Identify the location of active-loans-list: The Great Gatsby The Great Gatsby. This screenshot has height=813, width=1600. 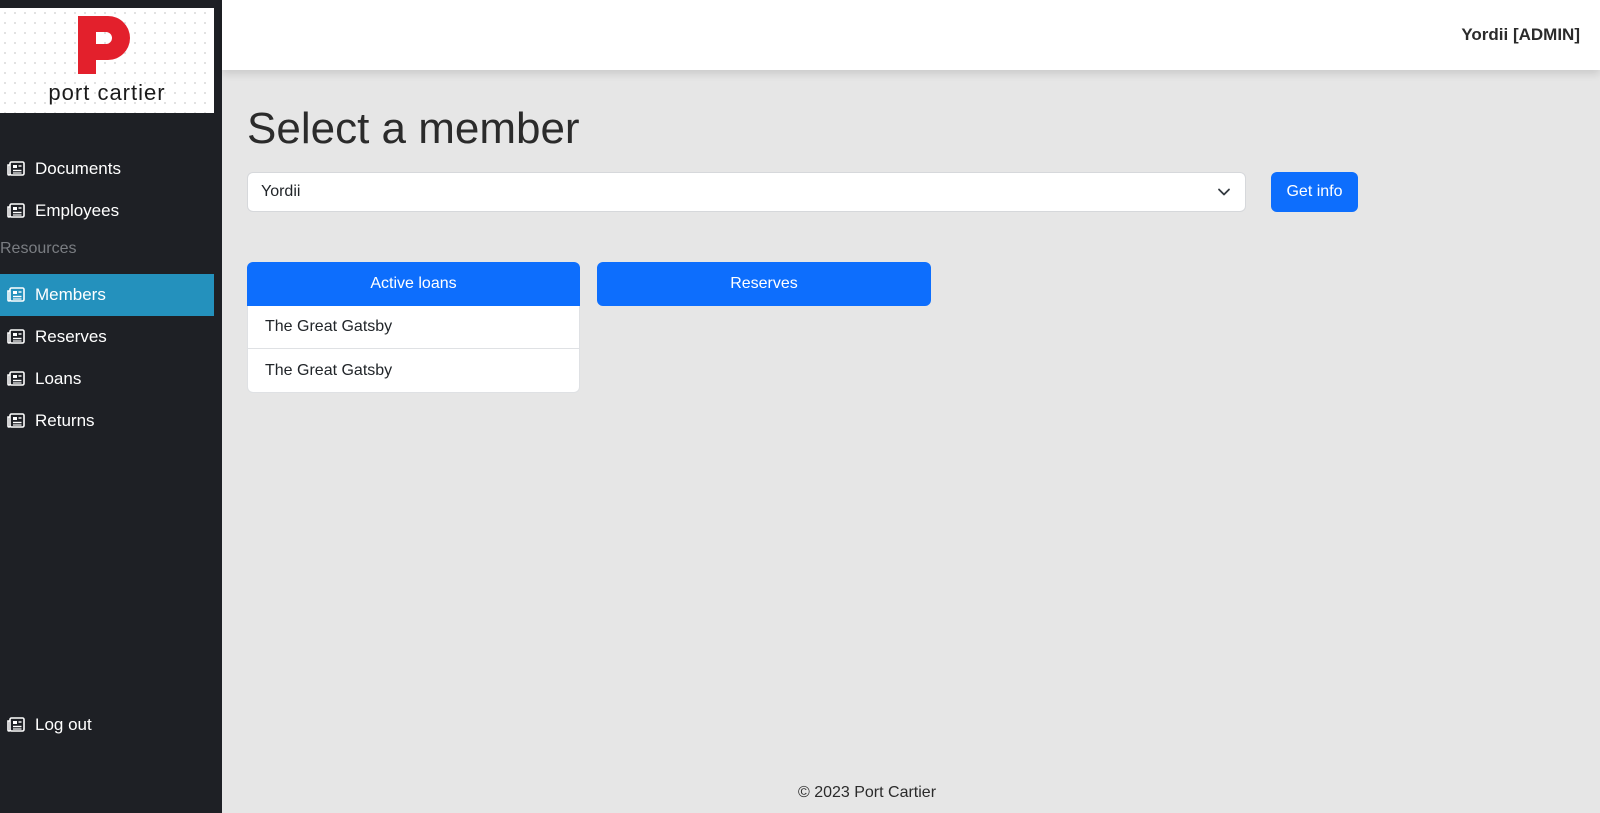
(413, 349).